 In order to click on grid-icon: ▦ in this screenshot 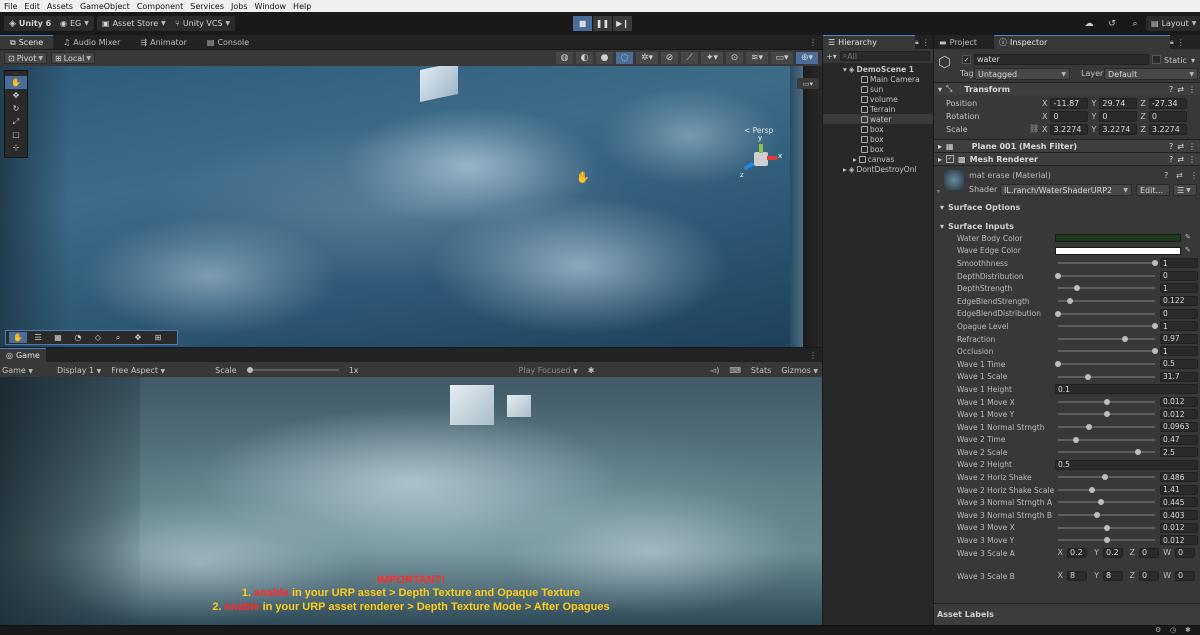, I will do `click(58, 337)`.